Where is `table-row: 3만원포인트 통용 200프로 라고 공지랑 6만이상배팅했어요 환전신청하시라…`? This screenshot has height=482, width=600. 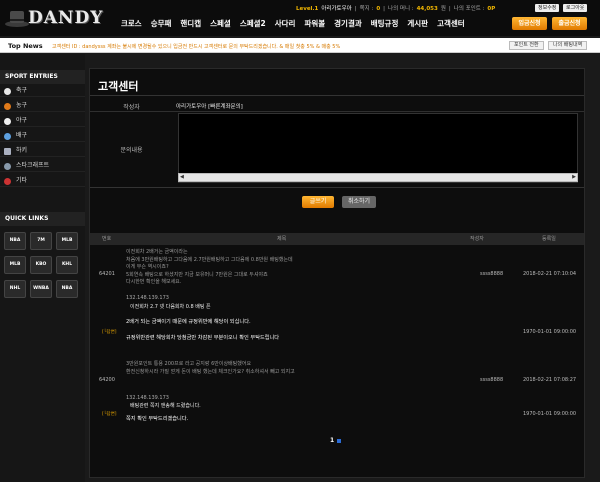 table-row: 3만원포인트 통용 200프로 라고 공지랑 6만이상배팅했어요 환전신청하시라… is located at coordinates (337, 394).